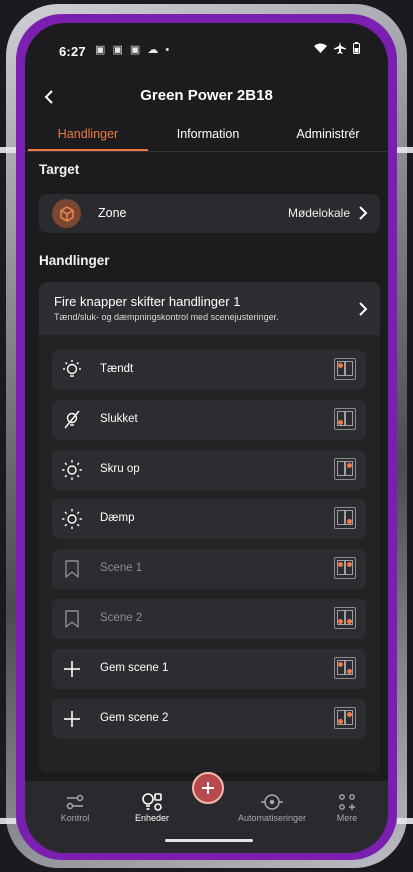 The height and width of the screenshot is (872, 413). I want to click on action-config-title: Fire knapper skifter handlinger 1, so click(147, 301).